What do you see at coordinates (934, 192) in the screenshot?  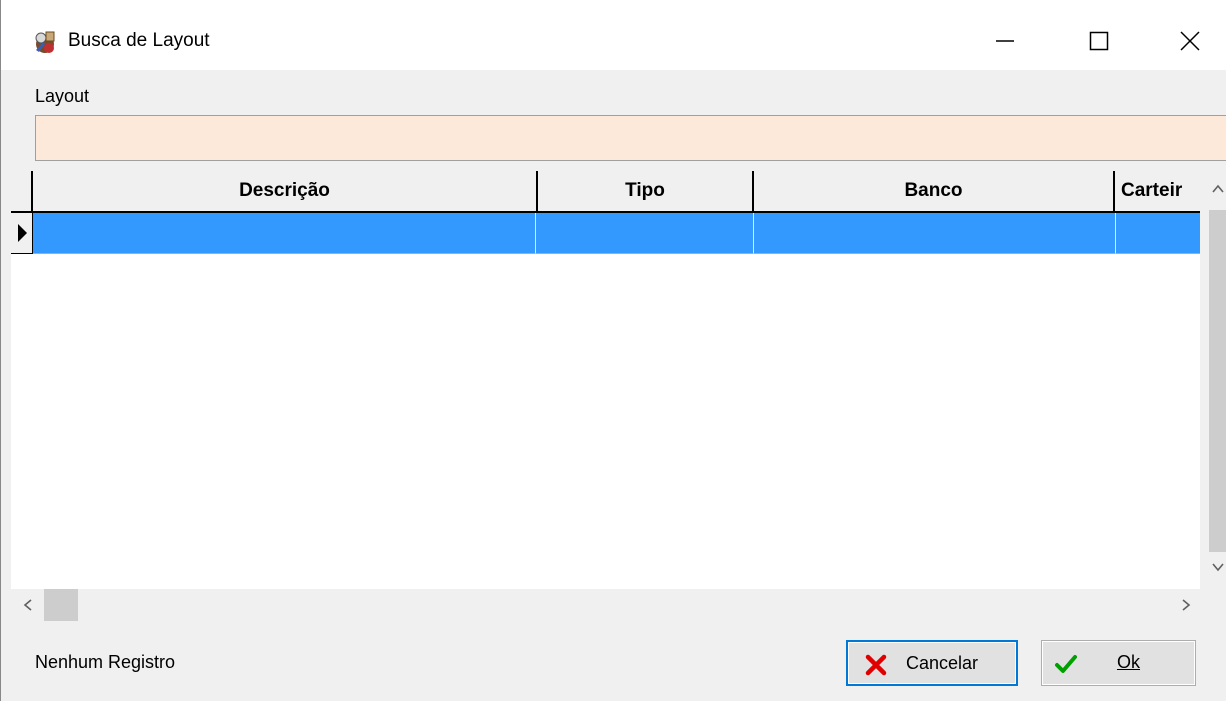 I see `column-header-banco: Banco` at bounding box center [934, 192].